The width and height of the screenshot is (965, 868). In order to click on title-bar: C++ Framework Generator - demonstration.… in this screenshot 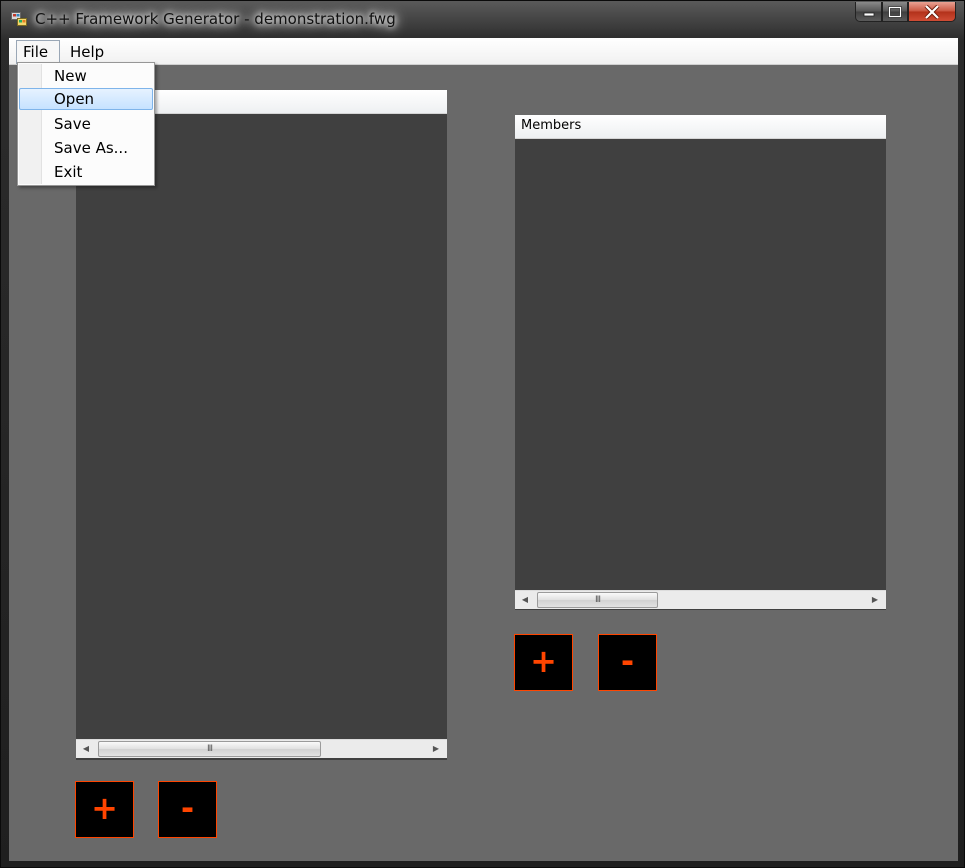, I will do `click(482, 19)`.